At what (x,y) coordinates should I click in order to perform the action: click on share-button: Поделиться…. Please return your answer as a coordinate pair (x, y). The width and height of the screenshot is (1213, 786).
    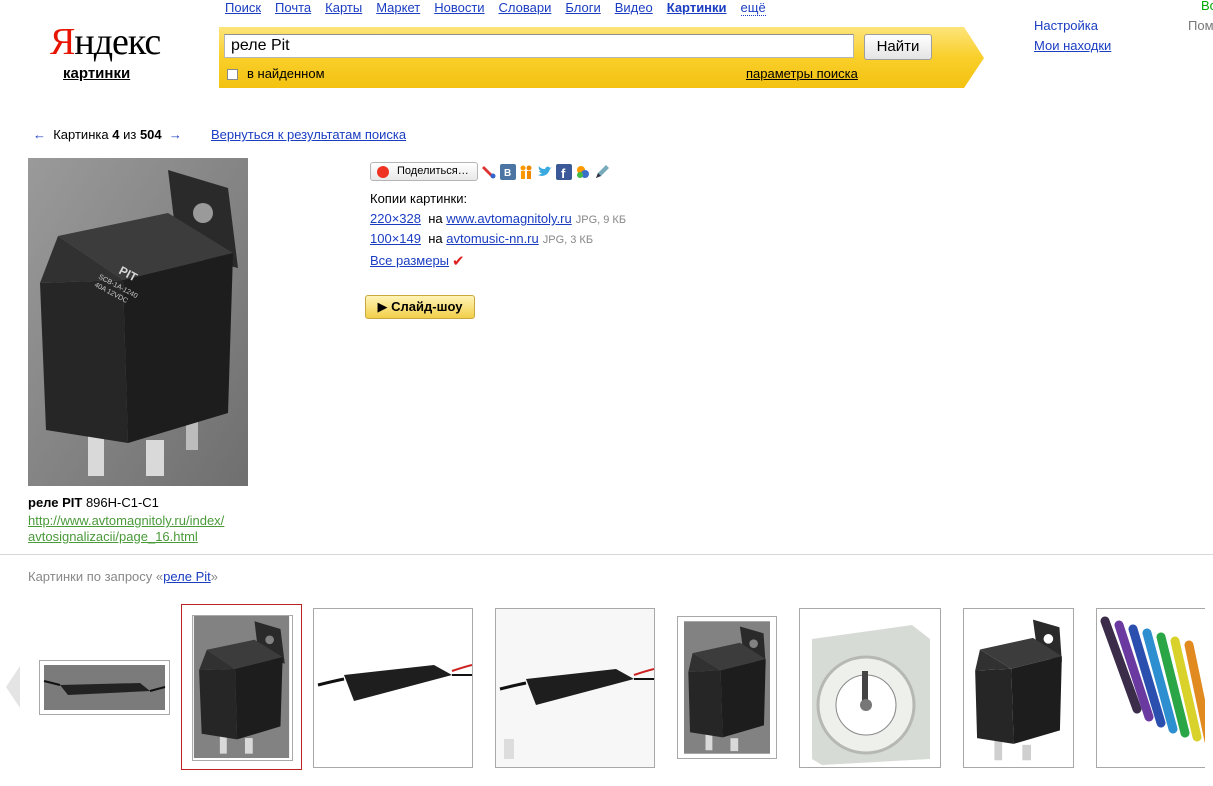
    Looking at the image, I should click on (424, 171).